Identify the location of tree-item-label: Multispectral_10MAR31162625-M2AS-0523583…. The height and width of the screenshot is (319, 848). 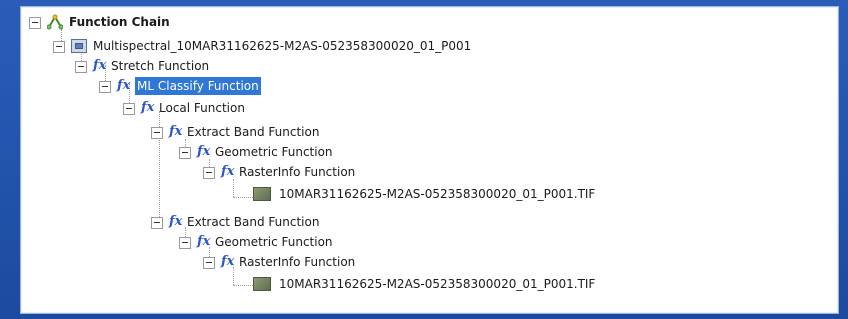
(282, 46).